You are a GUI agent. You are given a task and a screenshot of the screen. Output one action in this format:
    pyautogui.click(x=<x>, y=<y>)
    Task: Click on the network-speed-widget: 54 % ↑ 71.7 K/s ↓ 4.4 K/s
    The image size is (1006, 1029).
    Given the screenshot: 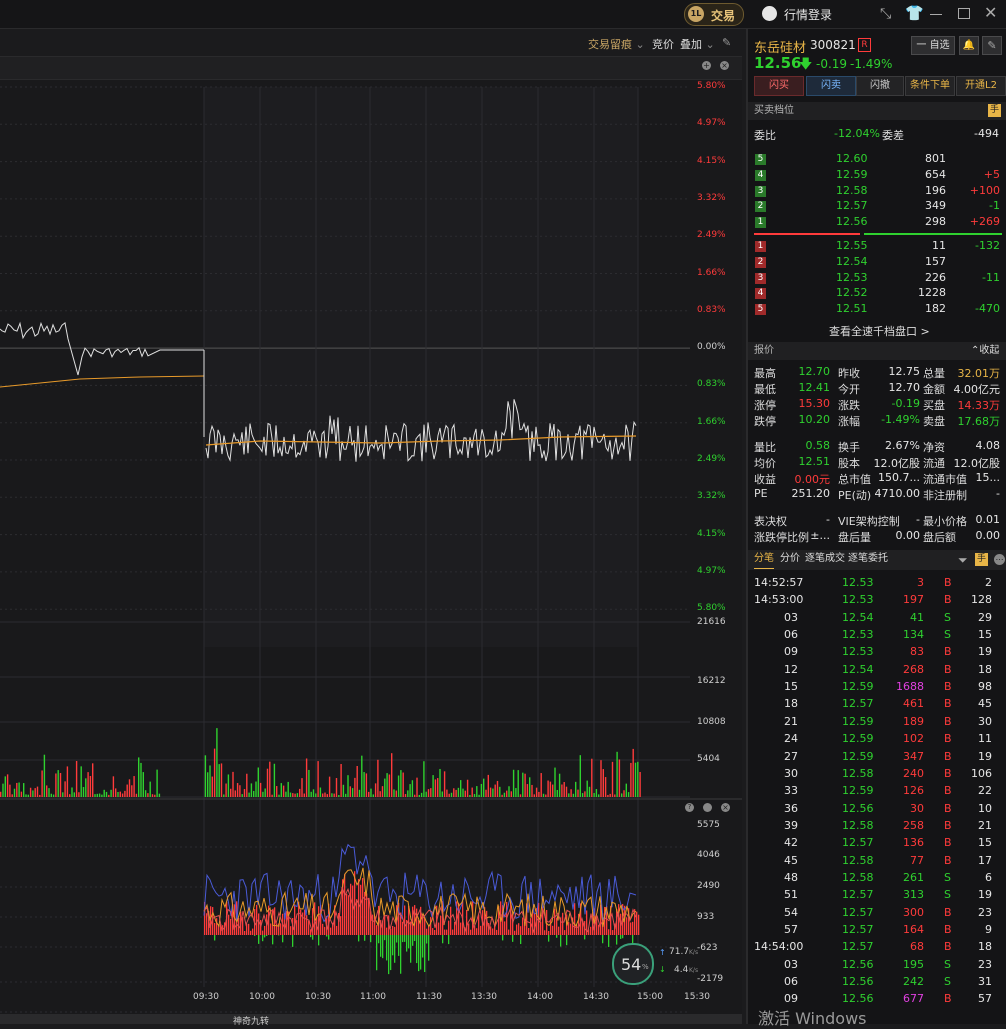 What is the action you would take?
    pyautogui.click(x=662, y=963)
    